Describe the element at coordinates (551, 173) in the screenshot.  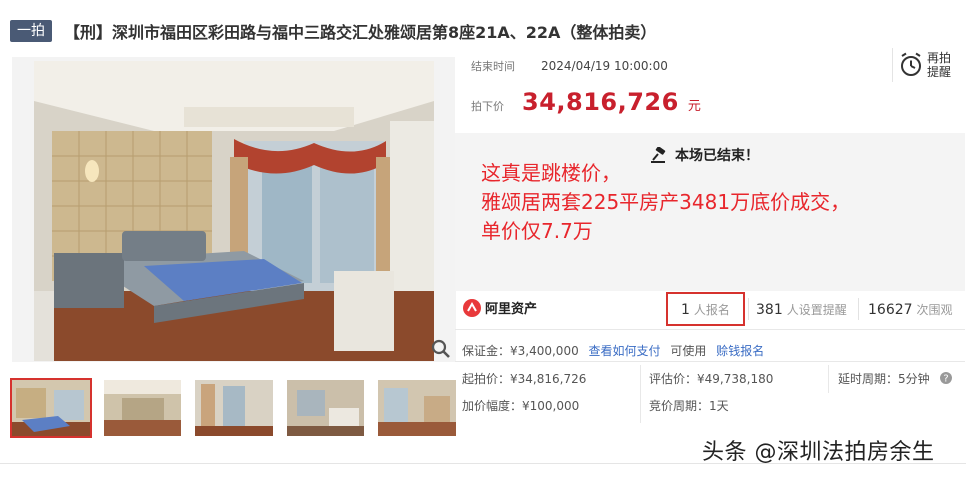
I see `annotation-line-1: 这真是跳楼价，` at that location.